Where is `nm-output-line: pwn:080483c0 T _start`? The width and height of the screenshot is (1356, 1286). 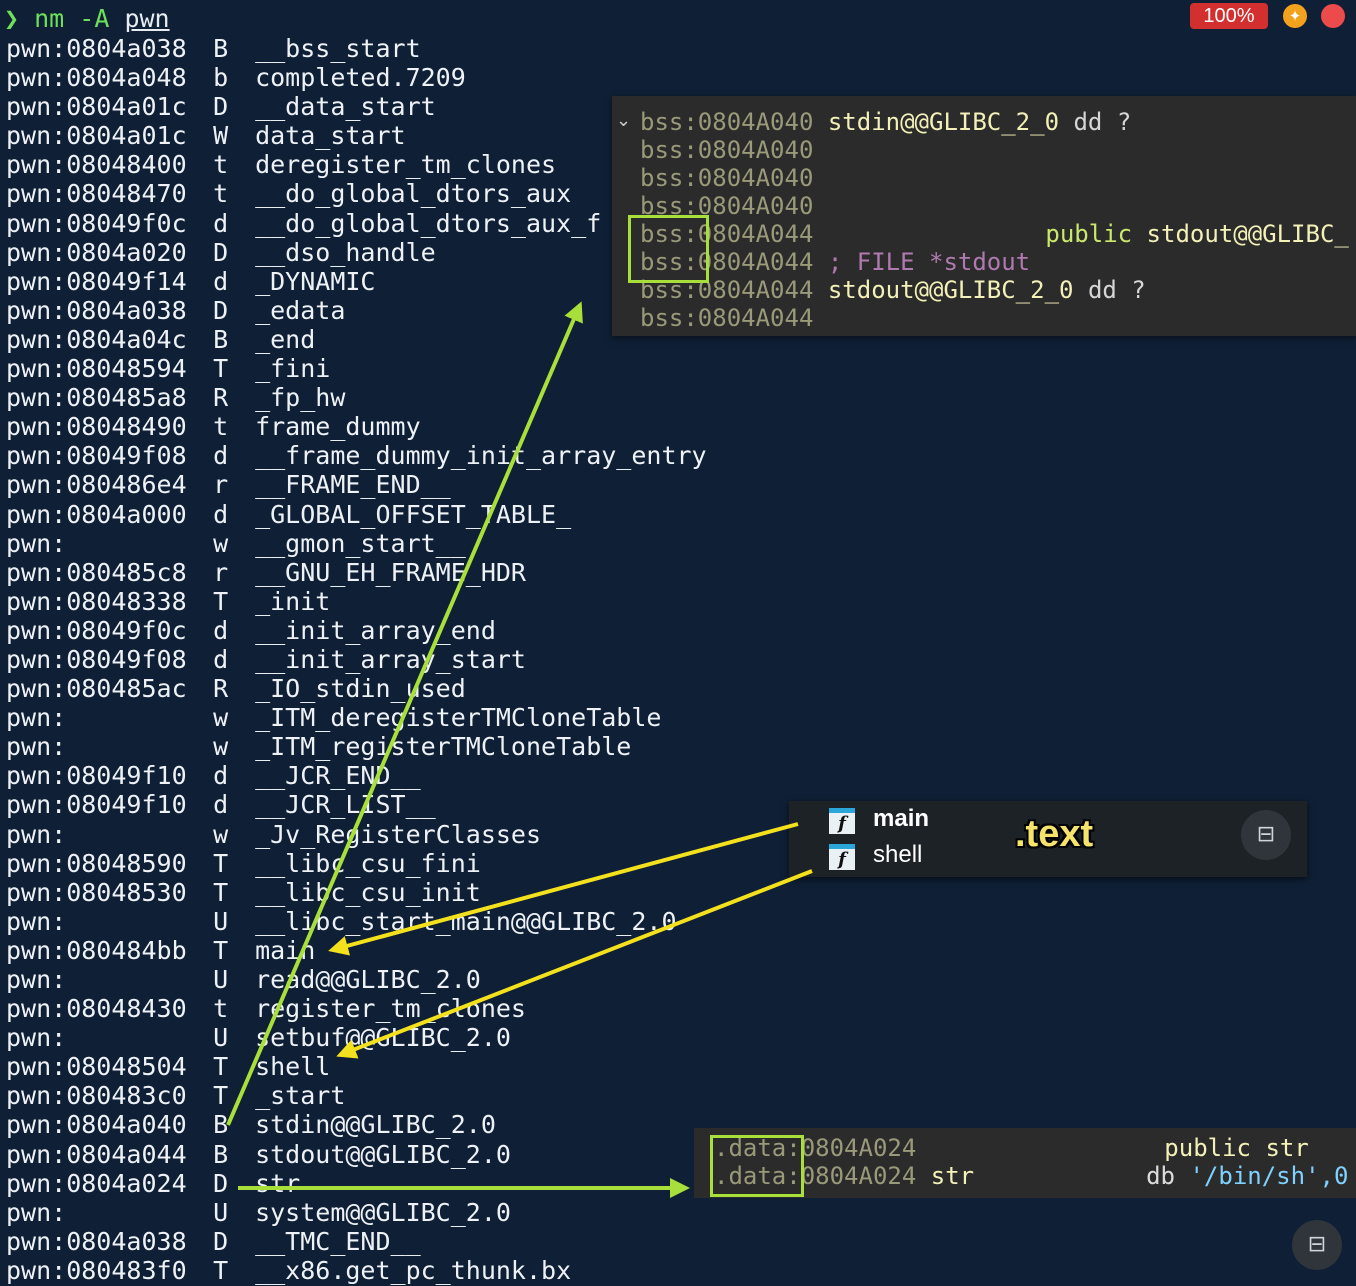
nm-output-line: pwn:080483c0 T _start is located at coordinates (356, 1095).